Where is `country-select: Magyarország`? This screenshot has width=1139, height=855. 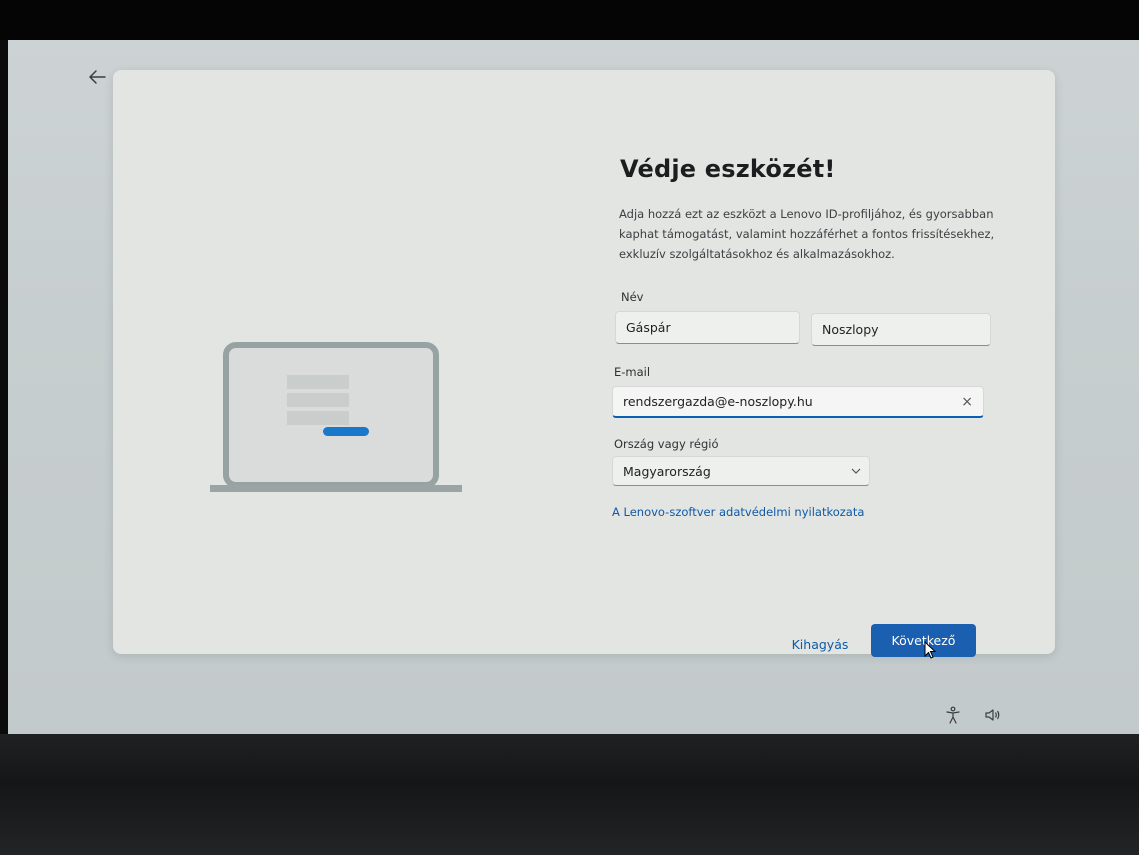 country-select: Magyarország is located at coordinates (741, 471).